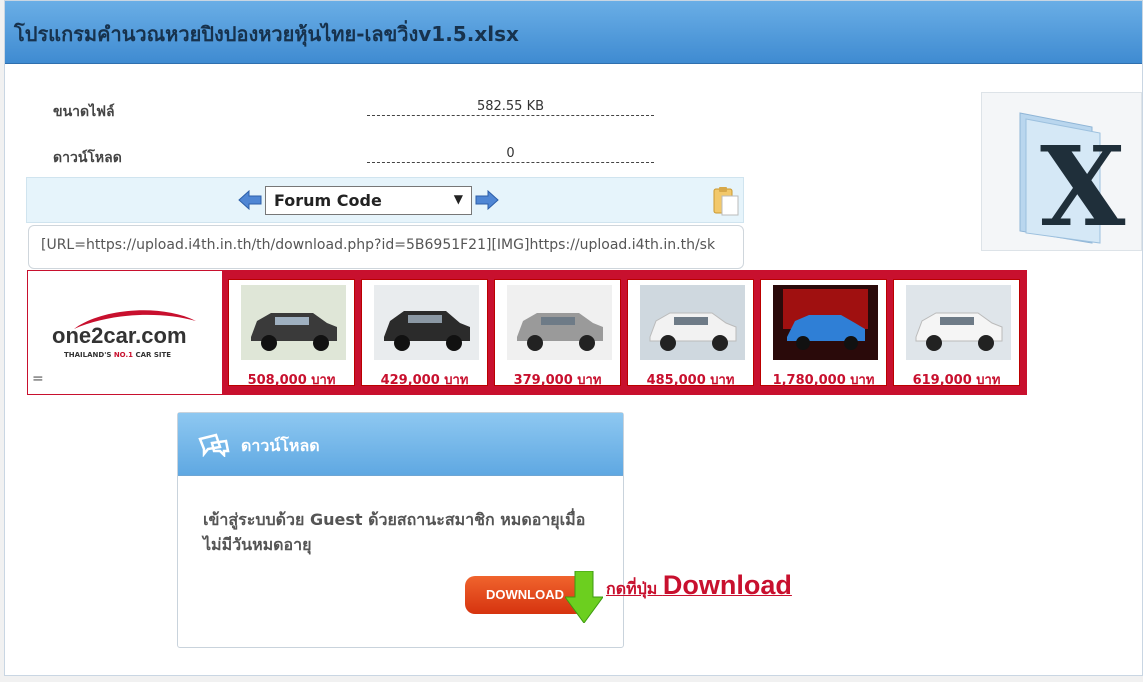  I want to click on code-format-bar: Forum Code ▼, so click(385, 200).